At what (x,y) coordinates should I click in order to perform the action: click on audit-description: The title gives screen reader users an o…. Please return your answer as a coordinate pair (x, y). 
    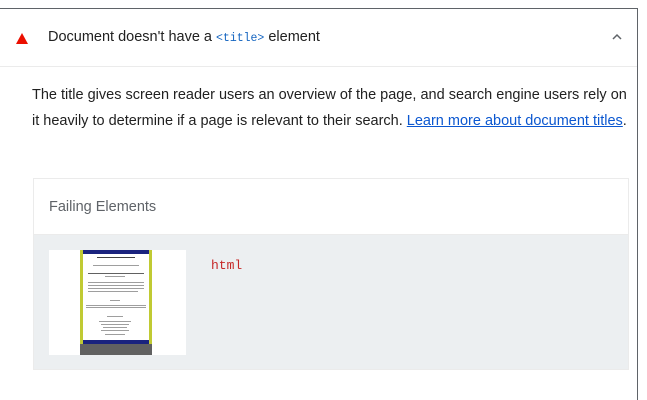
    Looking at the image, I should click on (329, 108).